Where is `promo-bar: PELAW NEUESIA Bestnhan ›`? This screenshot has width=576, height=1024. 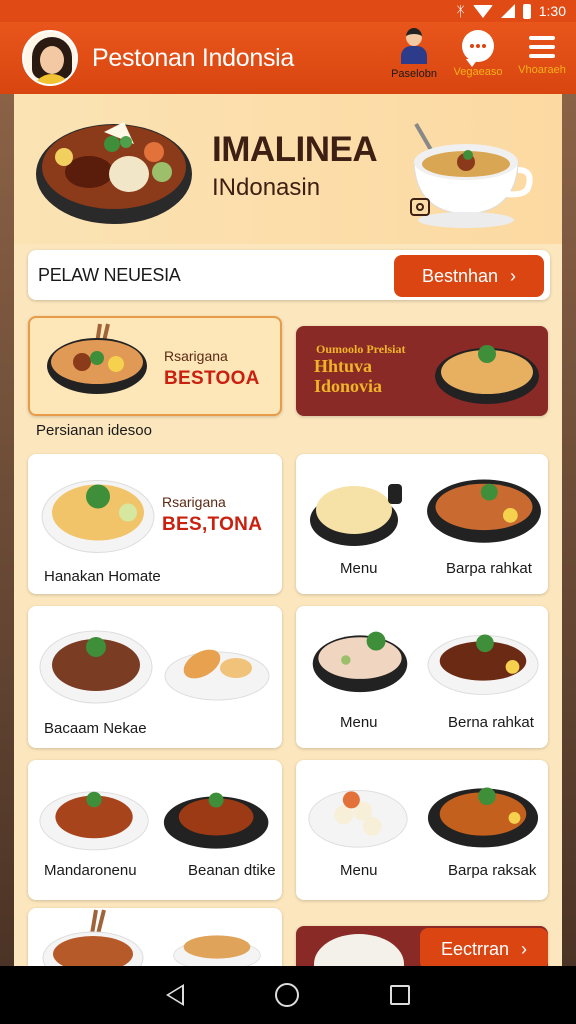 promo-bar: PELAW NEUESIA Bestnhan › is located at coordinates (289, 275).